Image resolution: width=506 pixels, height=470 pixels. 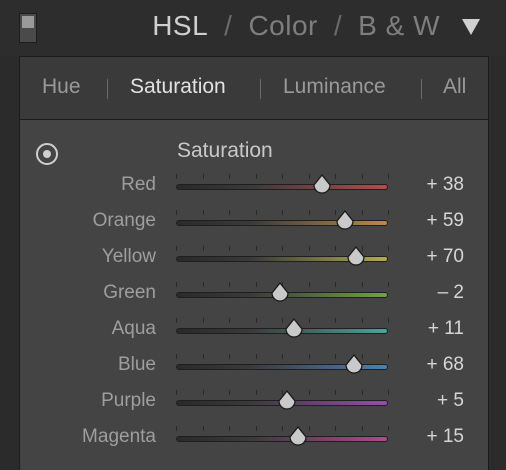 What do you see at coordinates (334, 87) in the screenshot?
I see `subtab-luminance: Luminance` at bounding box center [334, 87].